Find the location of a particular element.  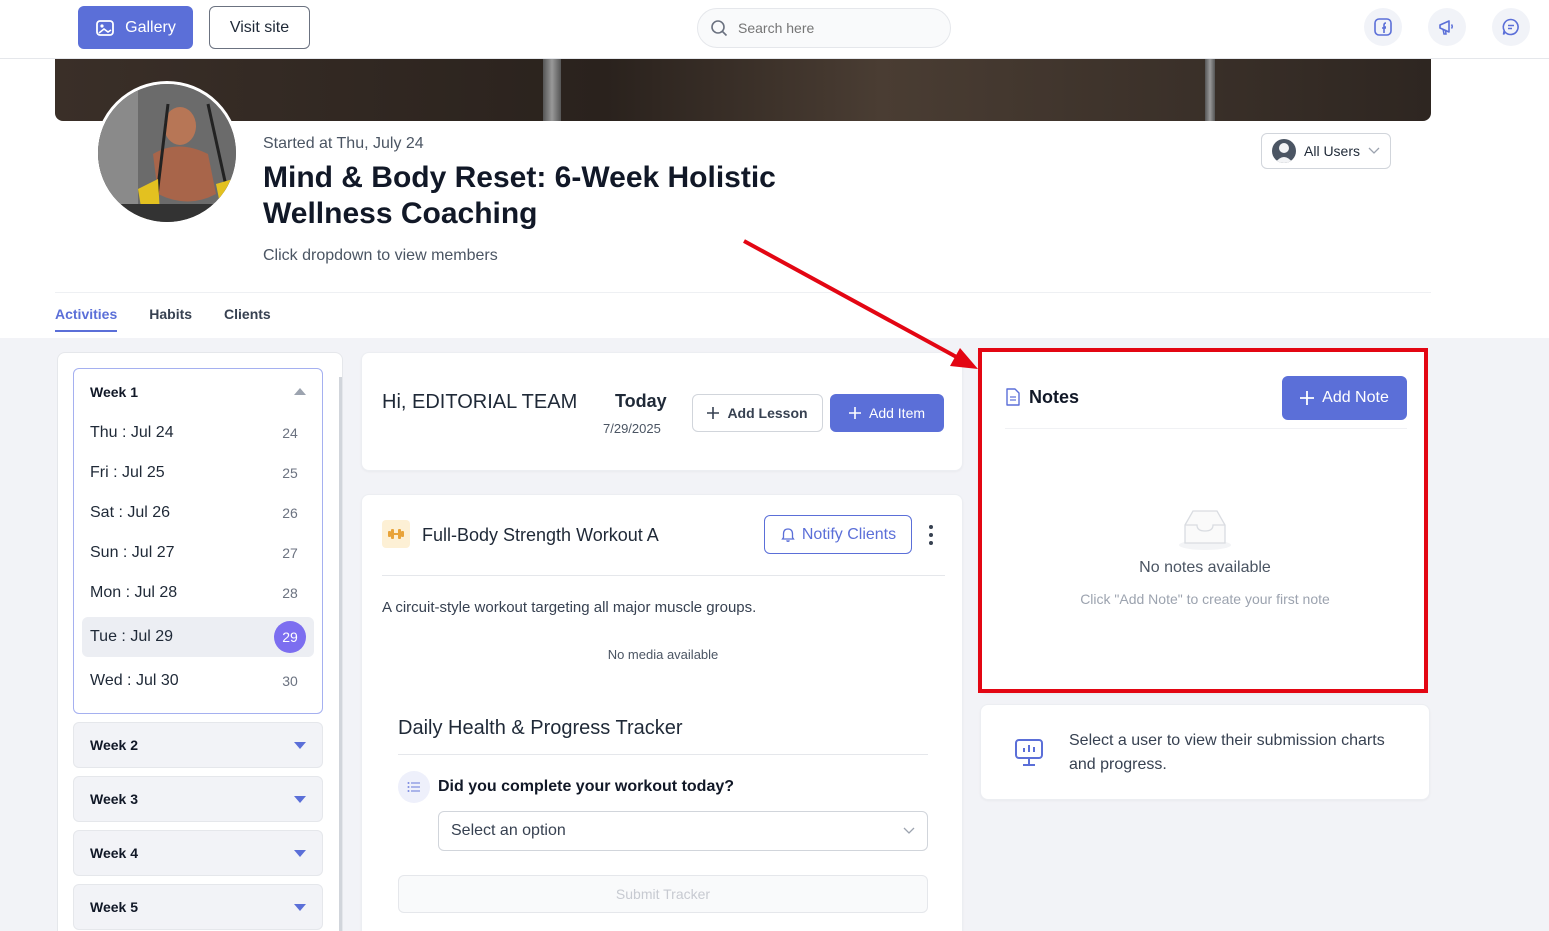

day-item: Thu : Jul 24 24 is located at coordinates (198, 433).